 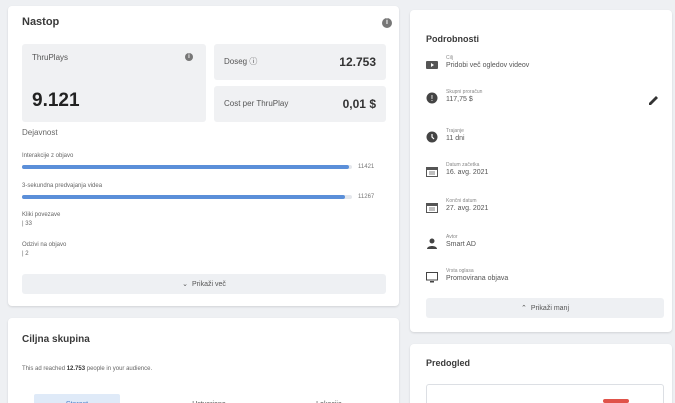 What do you see at coordinates (40, 132) in the screenshot?
I see `activity-label: Dejavnost` at bounding box center [40, 132].